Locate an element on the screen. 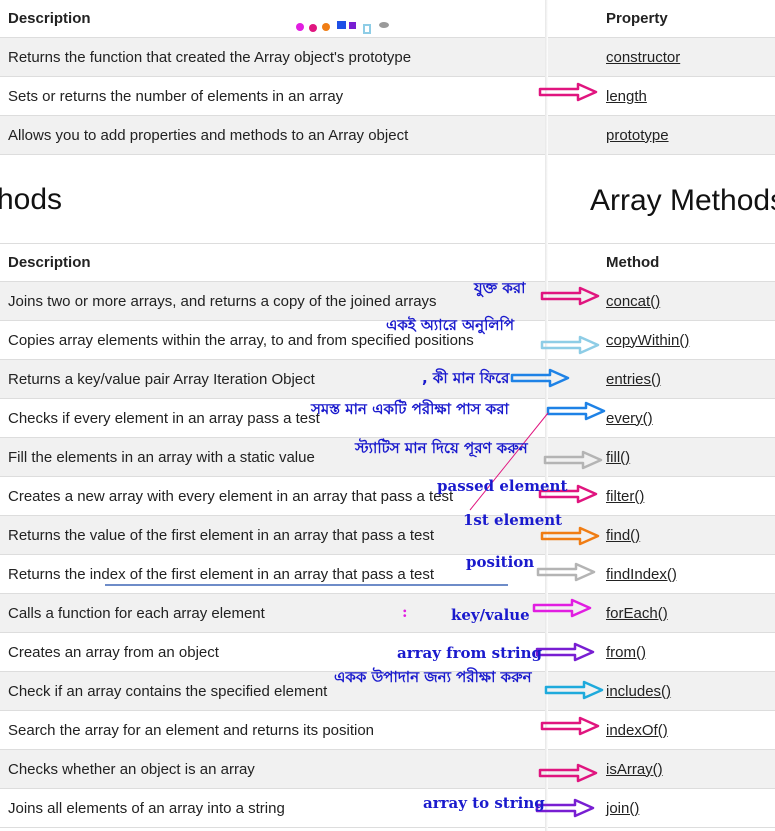 This screenshot has width=775, height=831. annotation-includes: একক উপাদান জন্য পরীক্ষা করুন is located at coordinates (433, 677).